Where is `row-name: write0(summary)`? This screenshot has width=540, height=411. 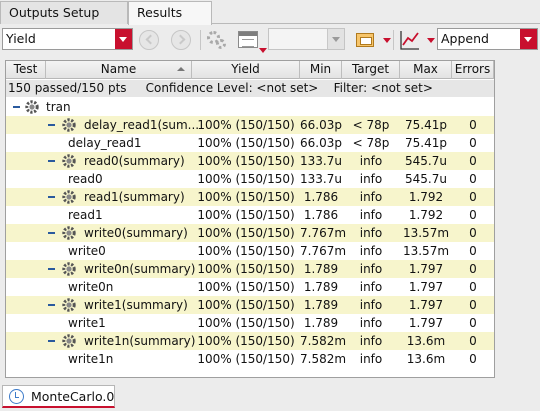 row-name: write0(summary) is located at coordinates (136, 233).